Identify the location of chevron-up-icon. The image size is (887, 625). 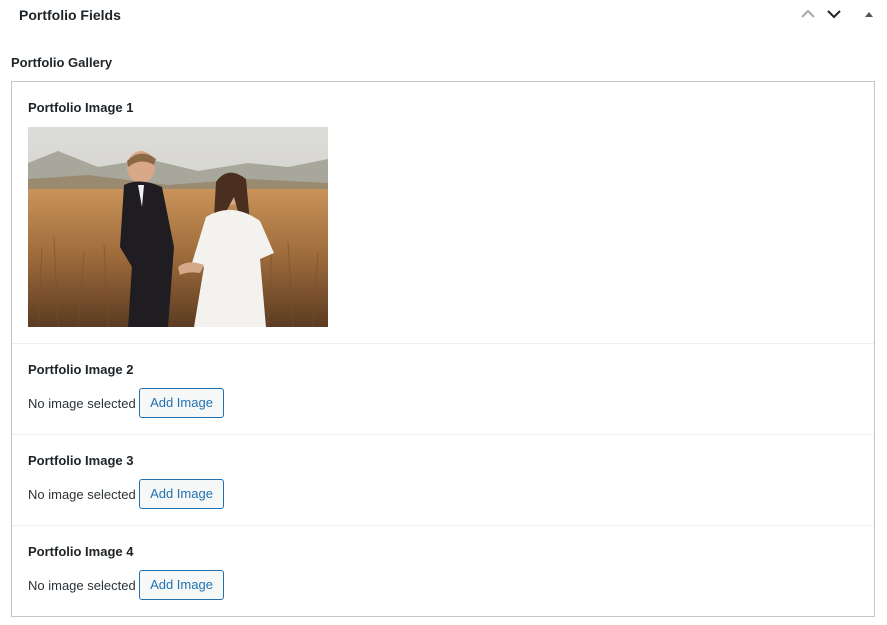
(808, 14).